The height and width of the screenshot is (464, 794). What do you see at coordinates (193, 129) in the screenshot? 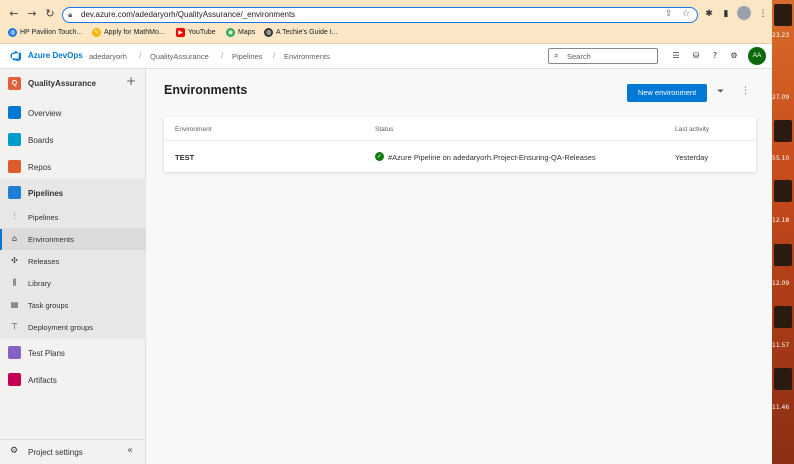
I see `column-header-environment: Environment` at bounding box center [193, 129].